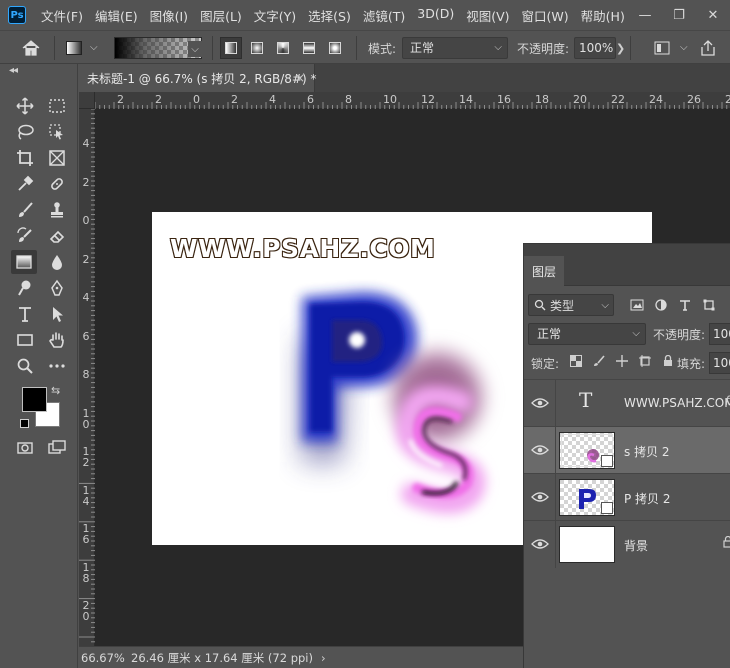  What do you see at coordinates (32, 48) in the screenshot?
I see `home-icon` at bounding box center [32, 48].